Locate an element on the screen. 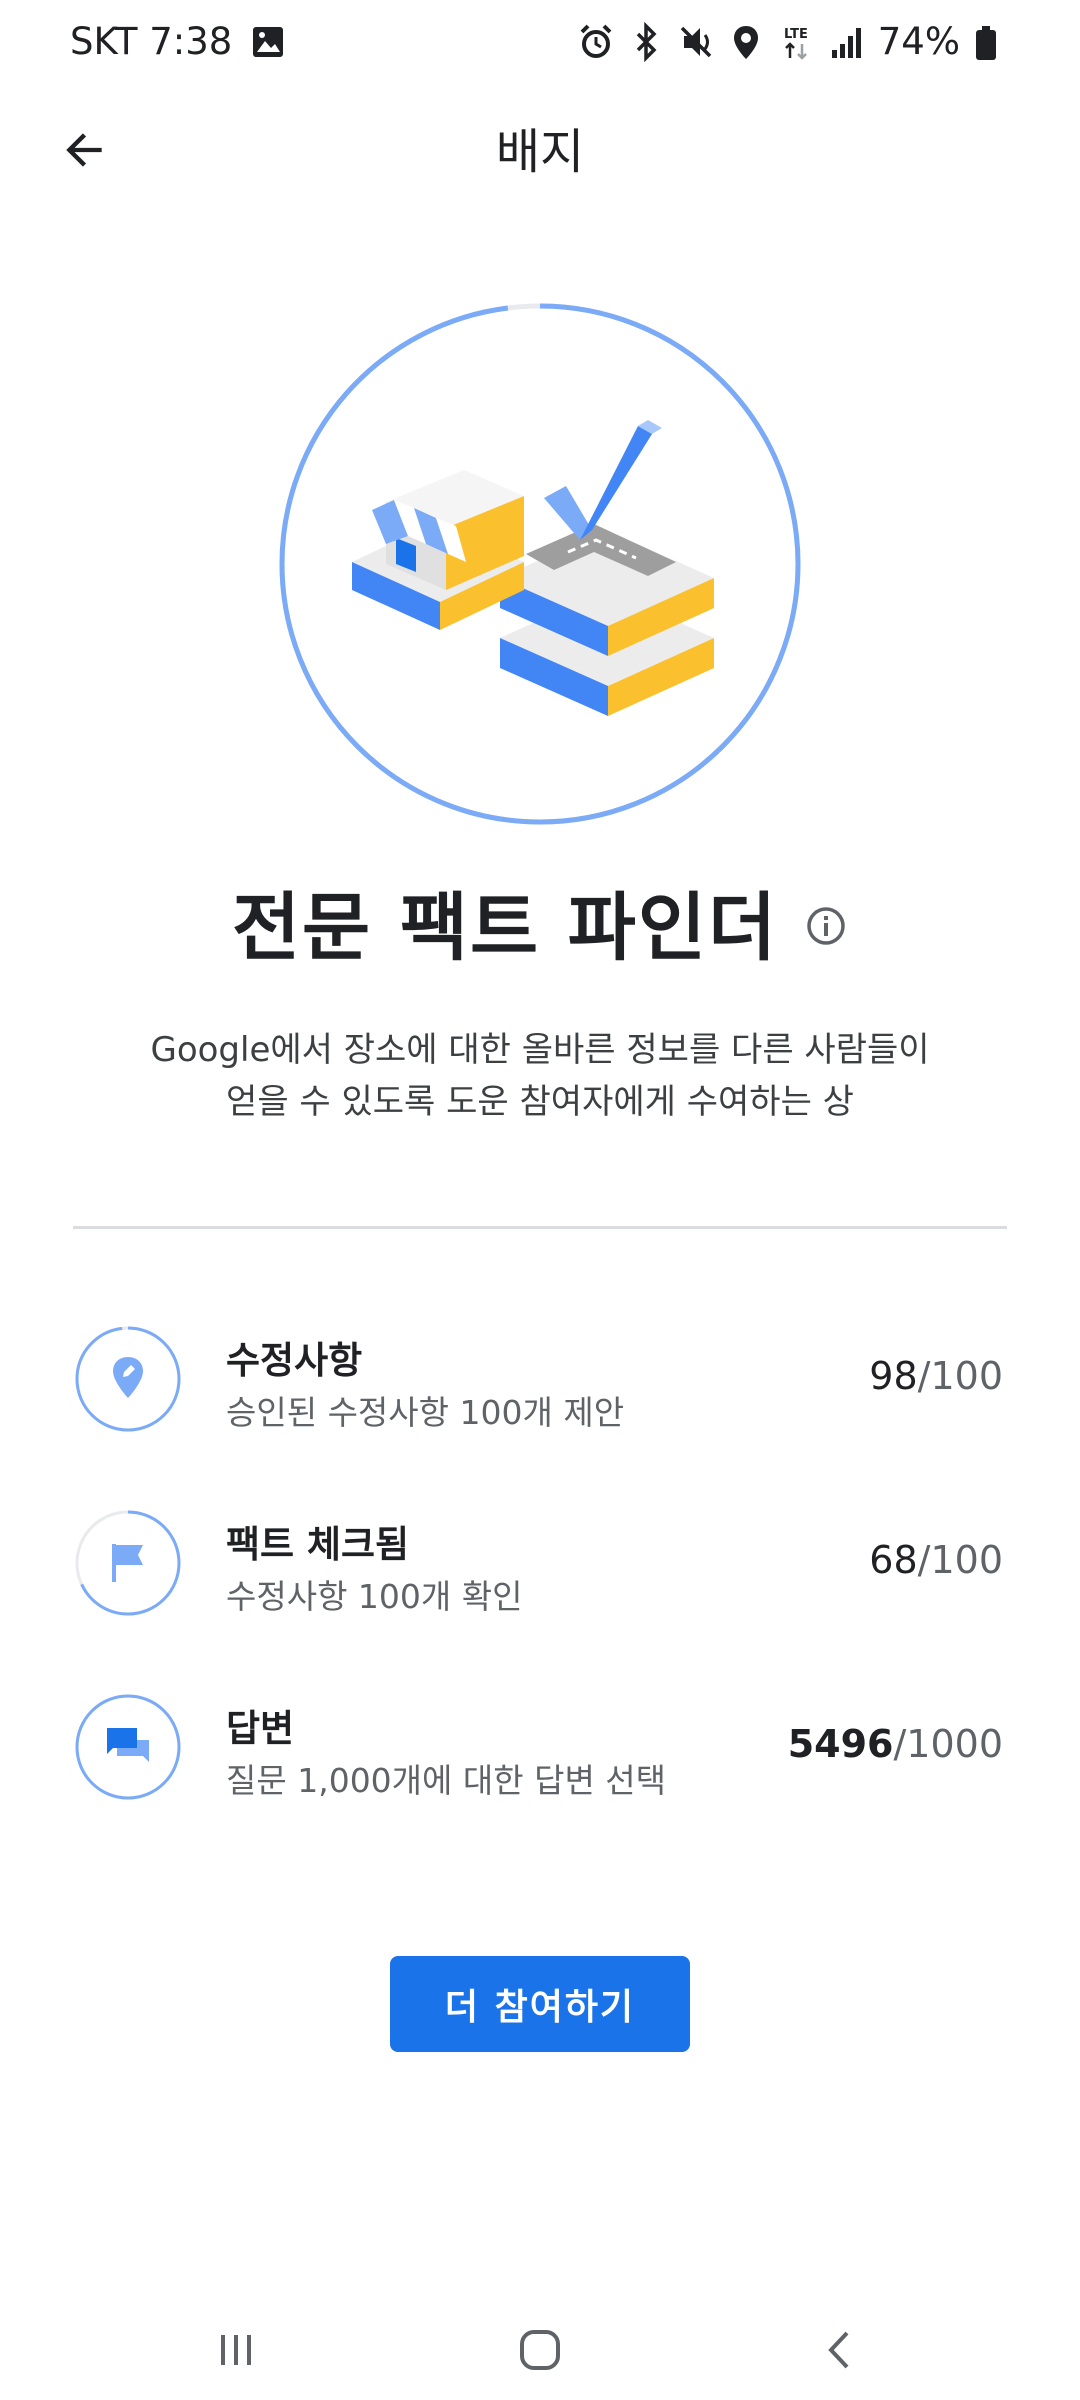  page-title: 배지 is located at coordinates (540, 152).